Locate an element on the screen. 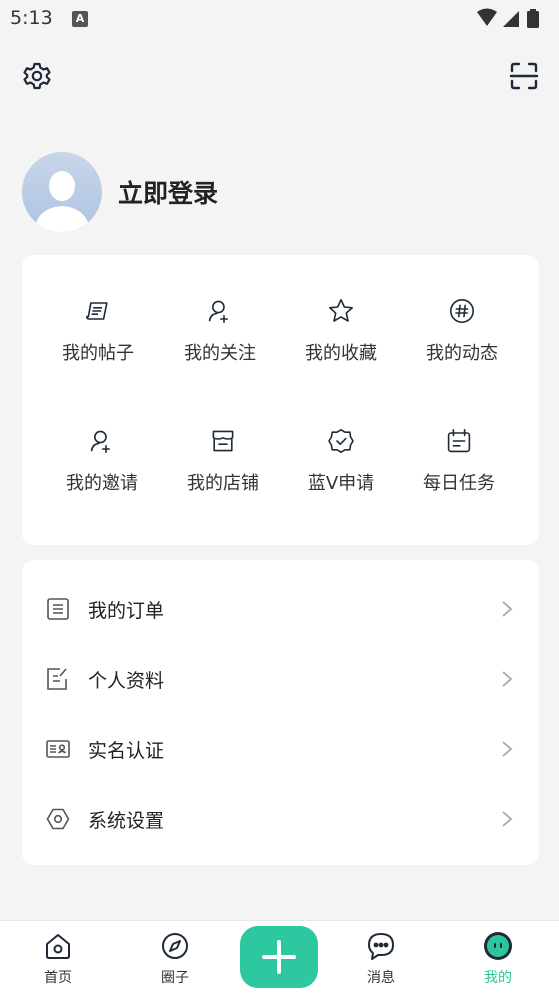  nav-item-label: 消息 is located at coordinates (381, 978).